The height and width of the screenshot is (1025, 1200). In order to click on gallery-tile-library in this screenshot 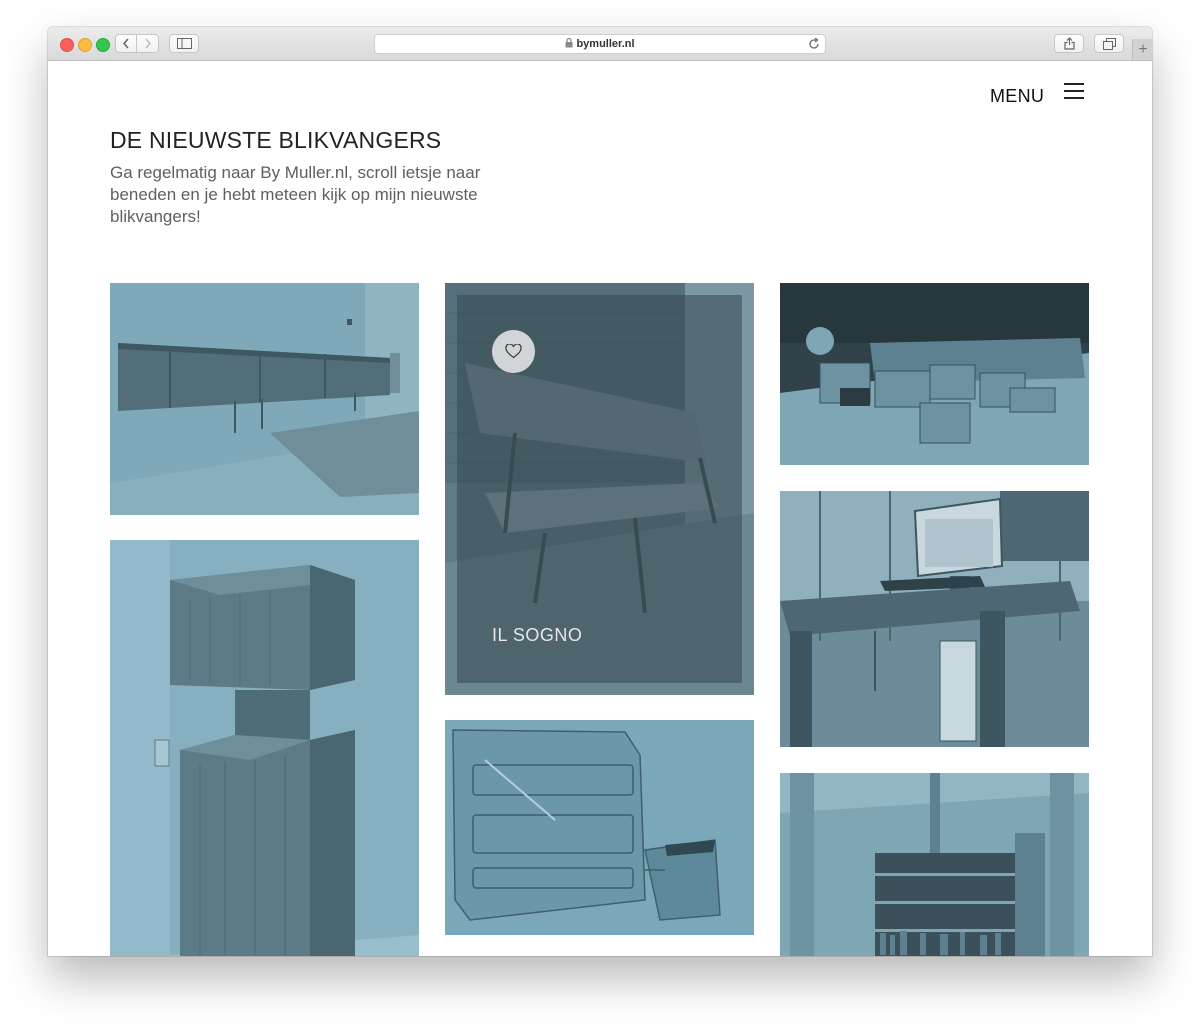, I will do `click(934, 864)`.